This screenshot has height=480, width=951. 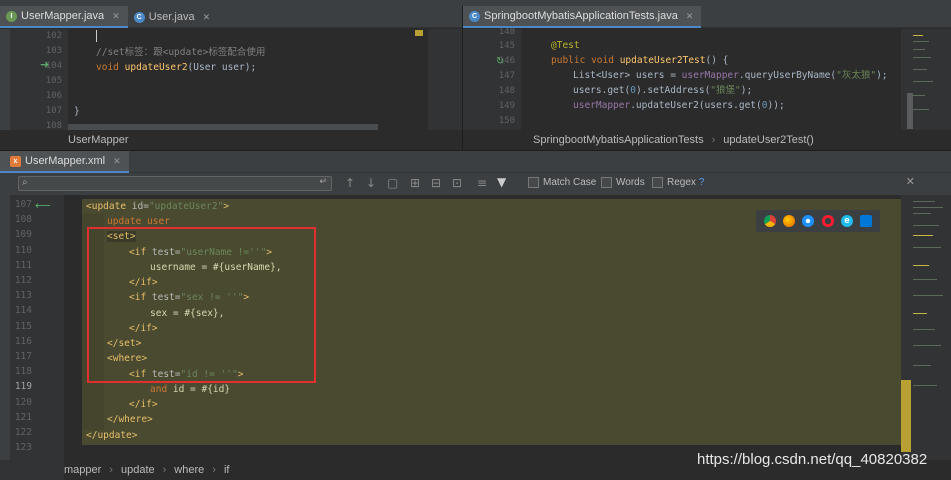 I want to click on marker, so click(x=419, y=33).